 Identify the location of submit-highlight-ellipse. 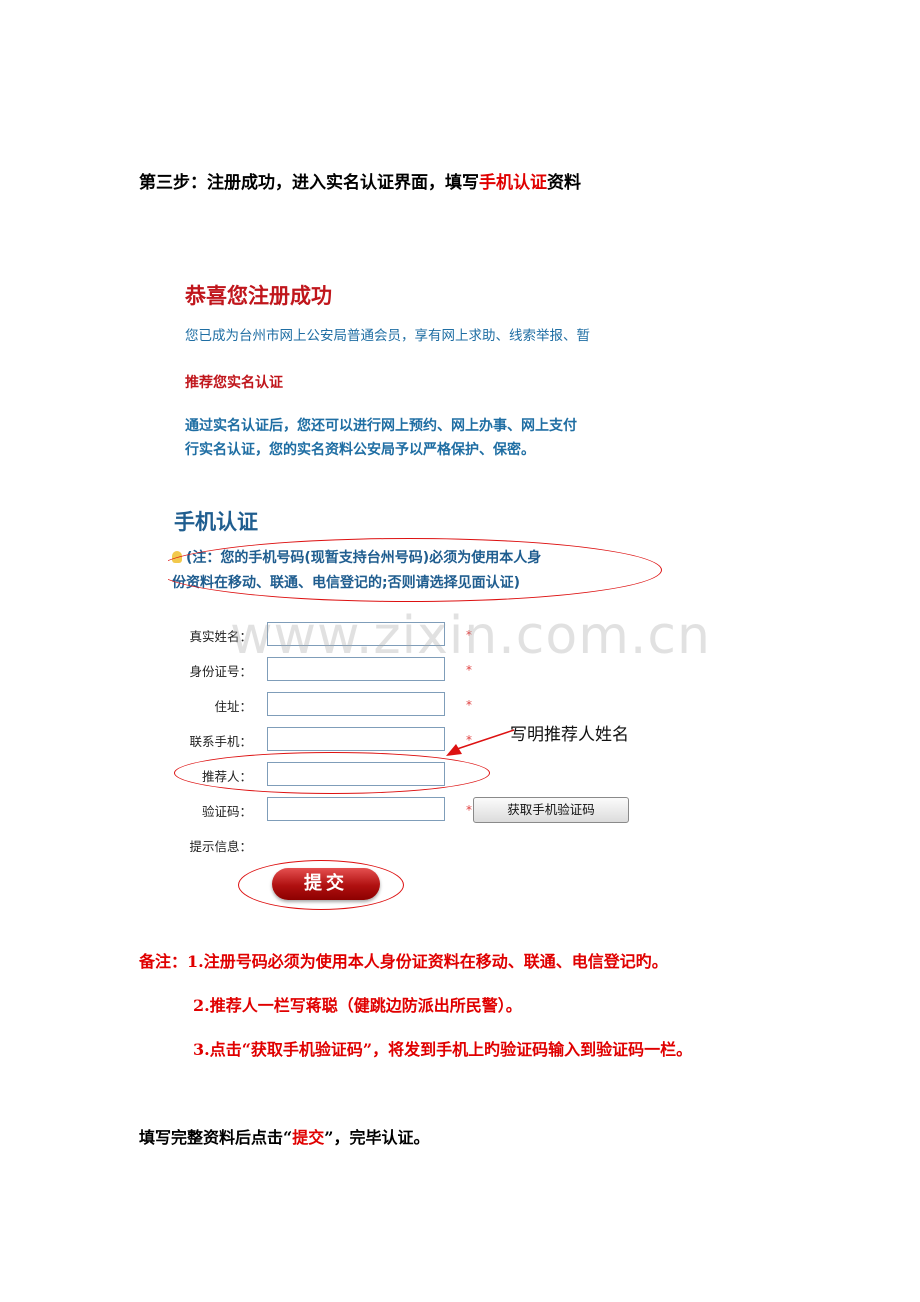
(321, 885).